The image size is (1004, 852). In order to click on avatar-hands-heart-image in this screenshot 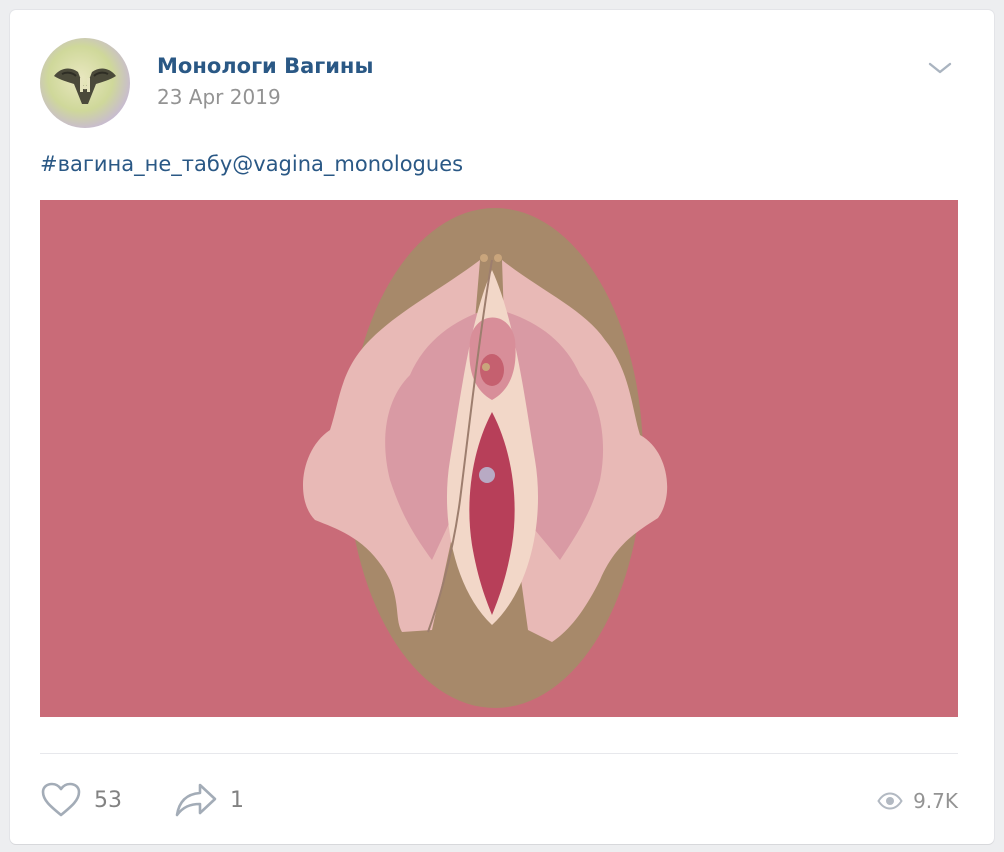, I will do `click(85, 83)`.